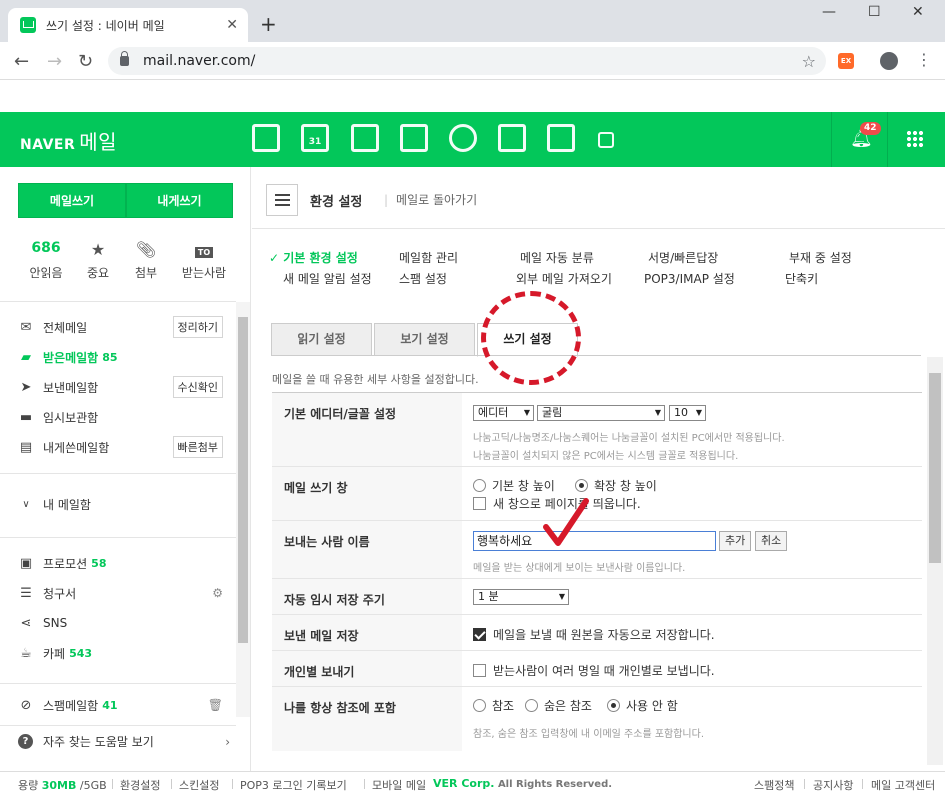  I want to click on option-cc: 참조, so click(493, 705).